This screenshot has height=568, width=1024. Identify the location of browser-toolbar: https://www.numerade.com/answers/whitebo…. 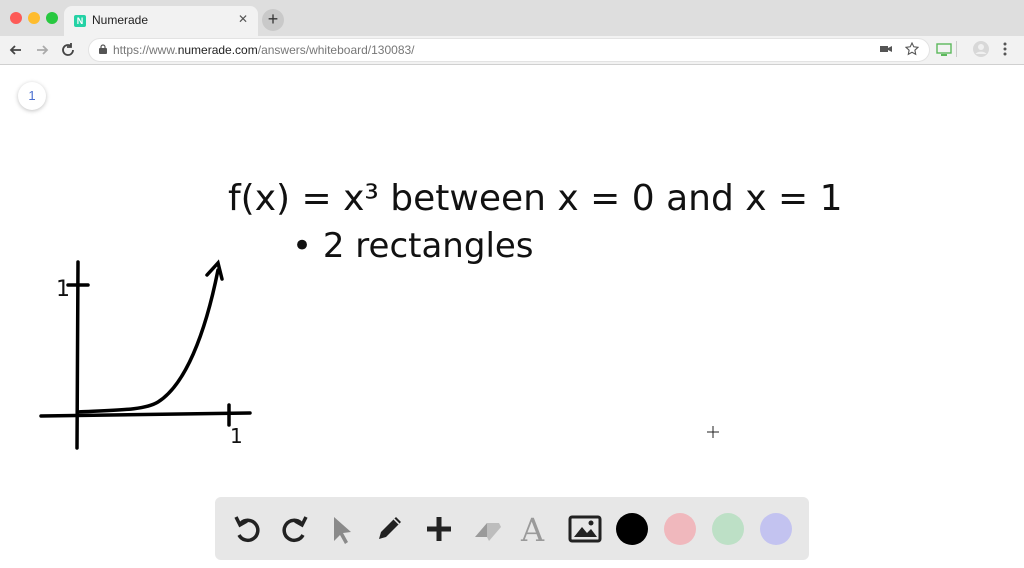
(512, 50).